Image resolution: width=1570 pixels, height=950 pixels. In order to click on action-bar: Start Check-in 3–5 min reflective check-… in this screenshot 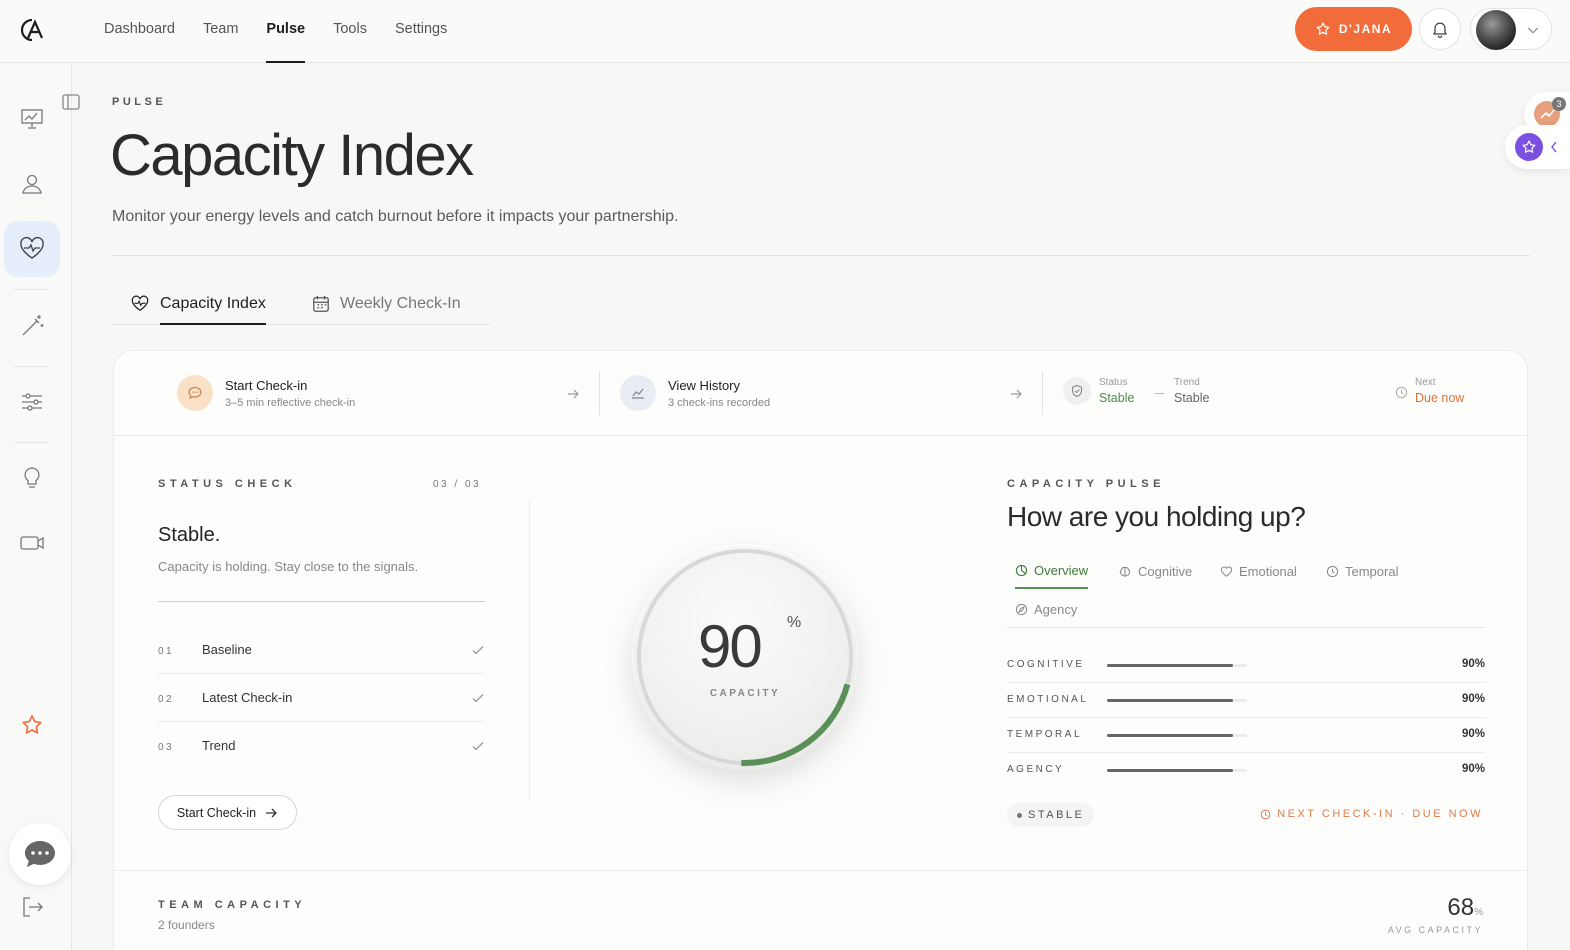, I will do `click(820, 393)`.